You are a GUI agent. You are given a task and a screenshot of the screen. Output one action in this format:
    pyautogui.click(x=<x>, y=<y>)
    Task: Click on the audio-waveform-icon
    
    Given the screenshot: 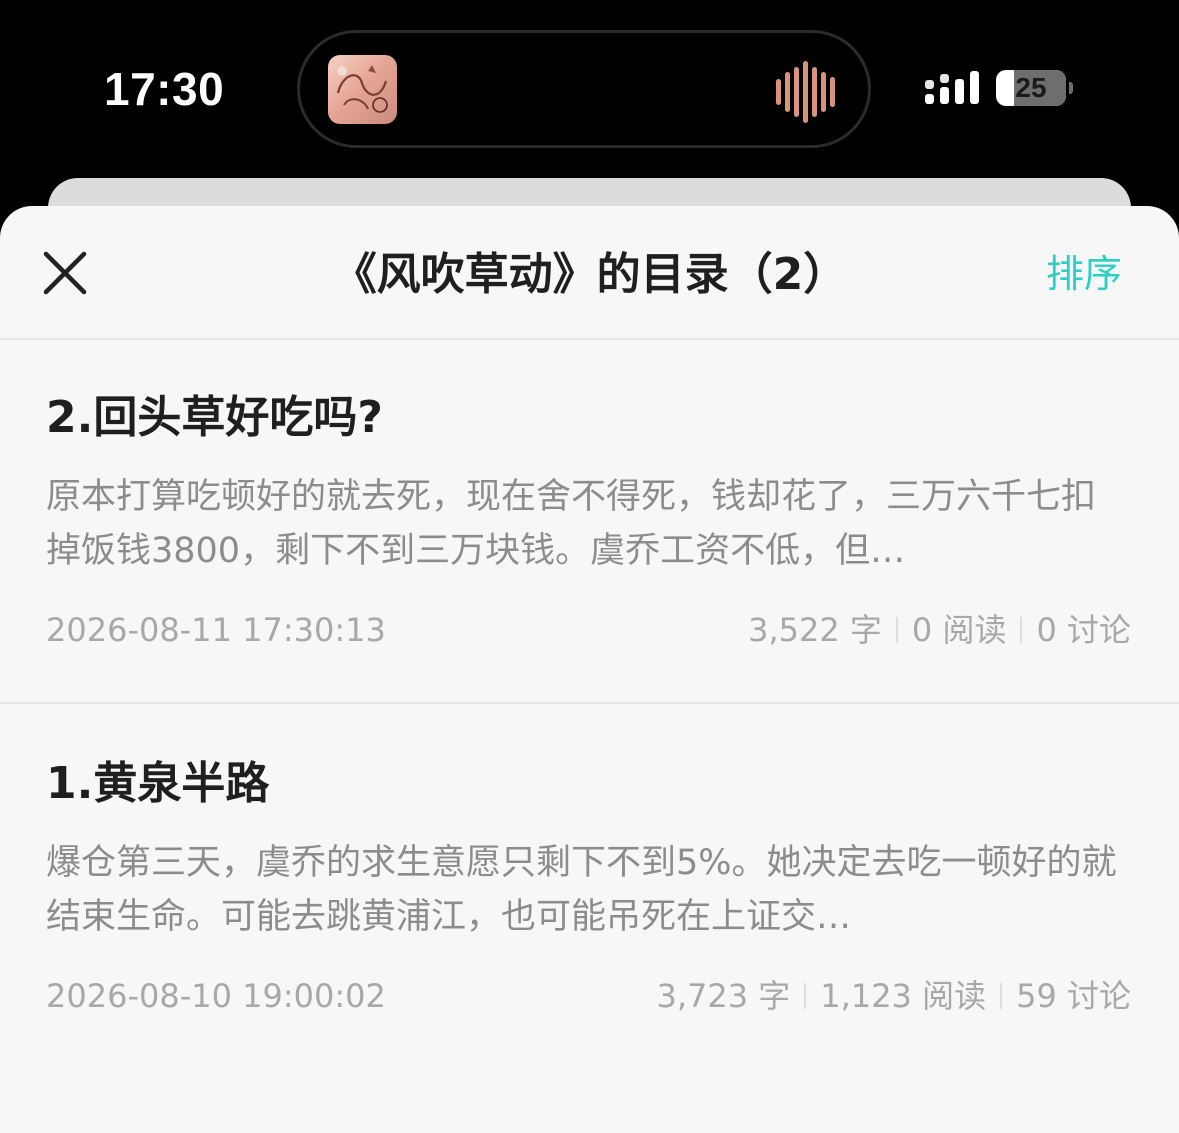 What is the action you would take?
    pyautogui.click(x=805, y=92)
    